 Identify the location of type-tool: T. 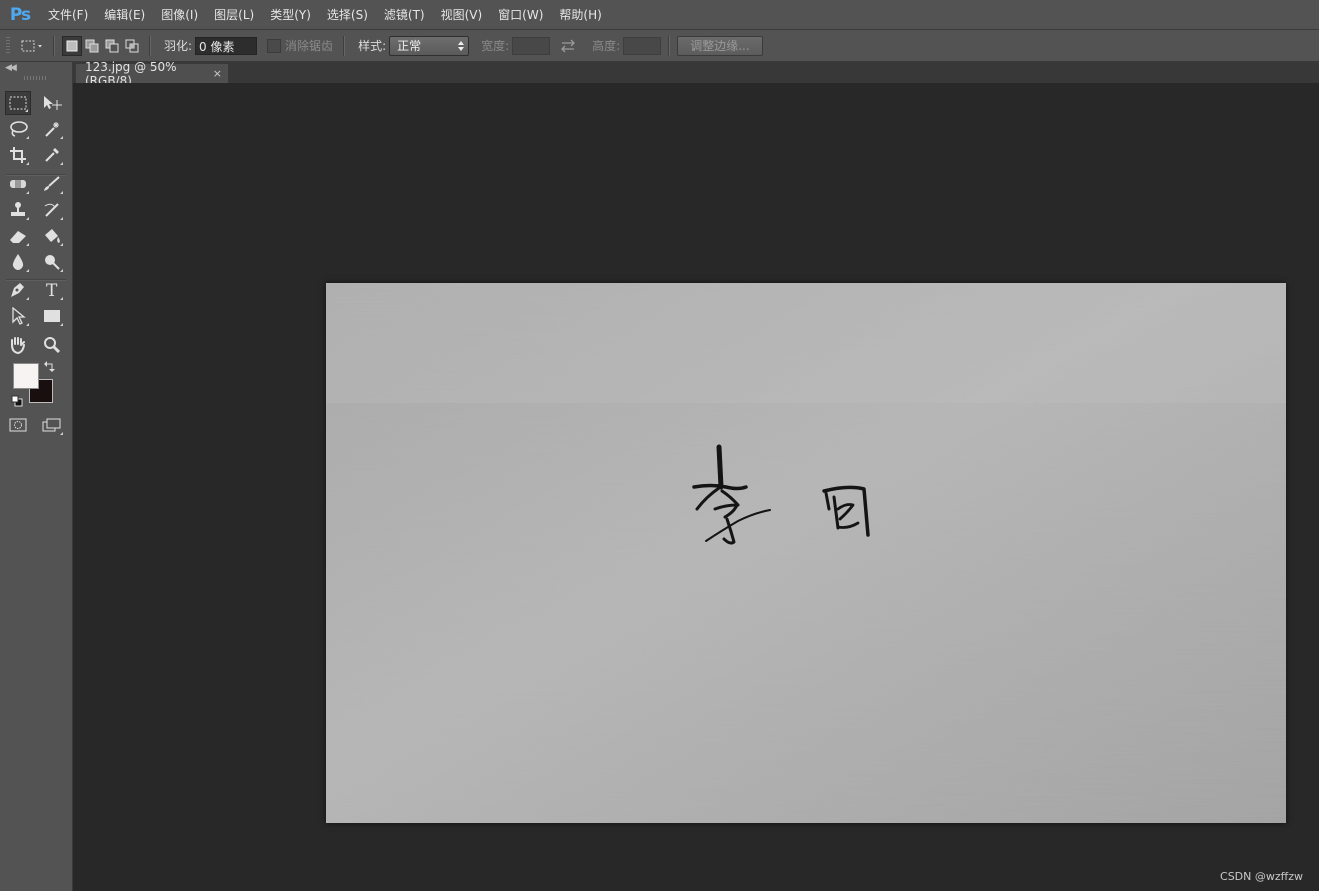
(52, 290).